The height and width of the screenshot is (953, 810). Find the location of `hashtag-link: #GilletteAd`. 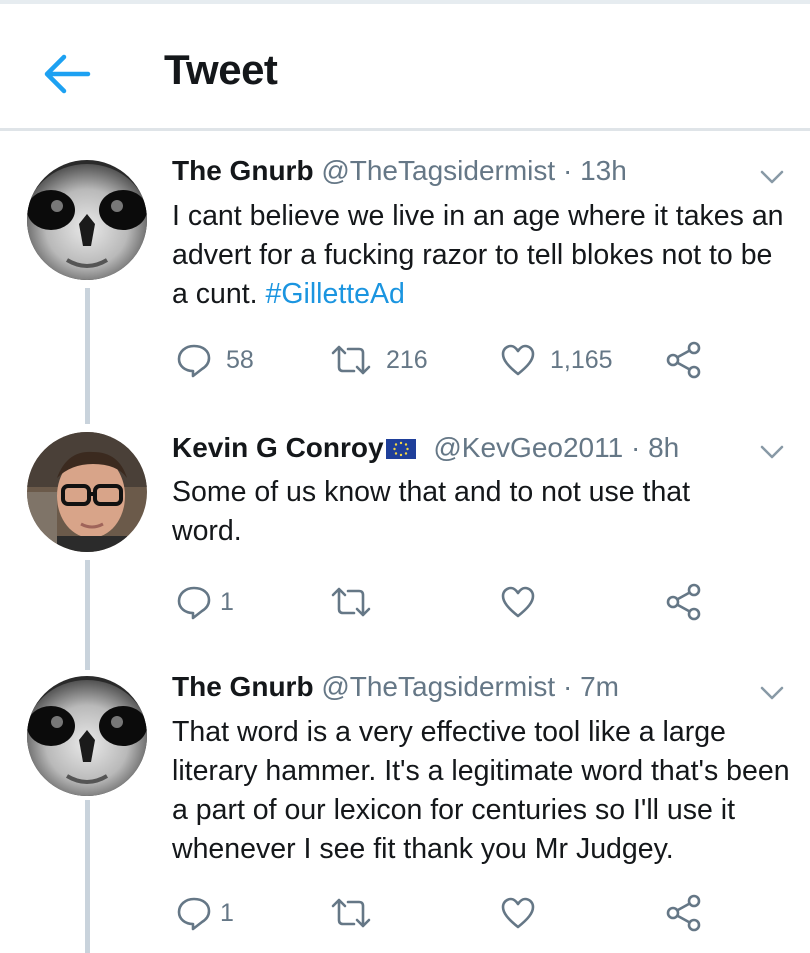

hashtag-link: #GilletteAd is located at coordinates (334, 294).